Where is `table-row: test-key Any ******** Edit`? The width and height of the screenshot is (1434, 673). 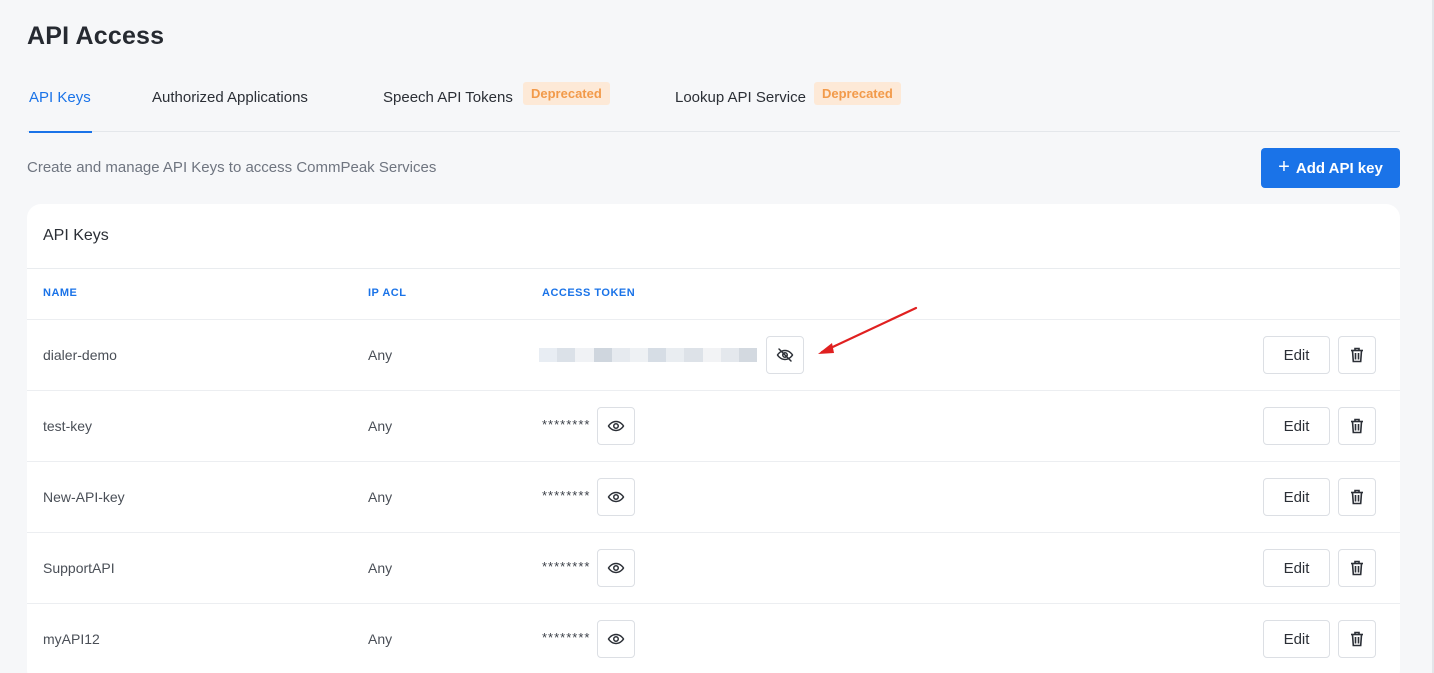 table-row: test-key Any ******** Edit is located at coordinates (713, 425).